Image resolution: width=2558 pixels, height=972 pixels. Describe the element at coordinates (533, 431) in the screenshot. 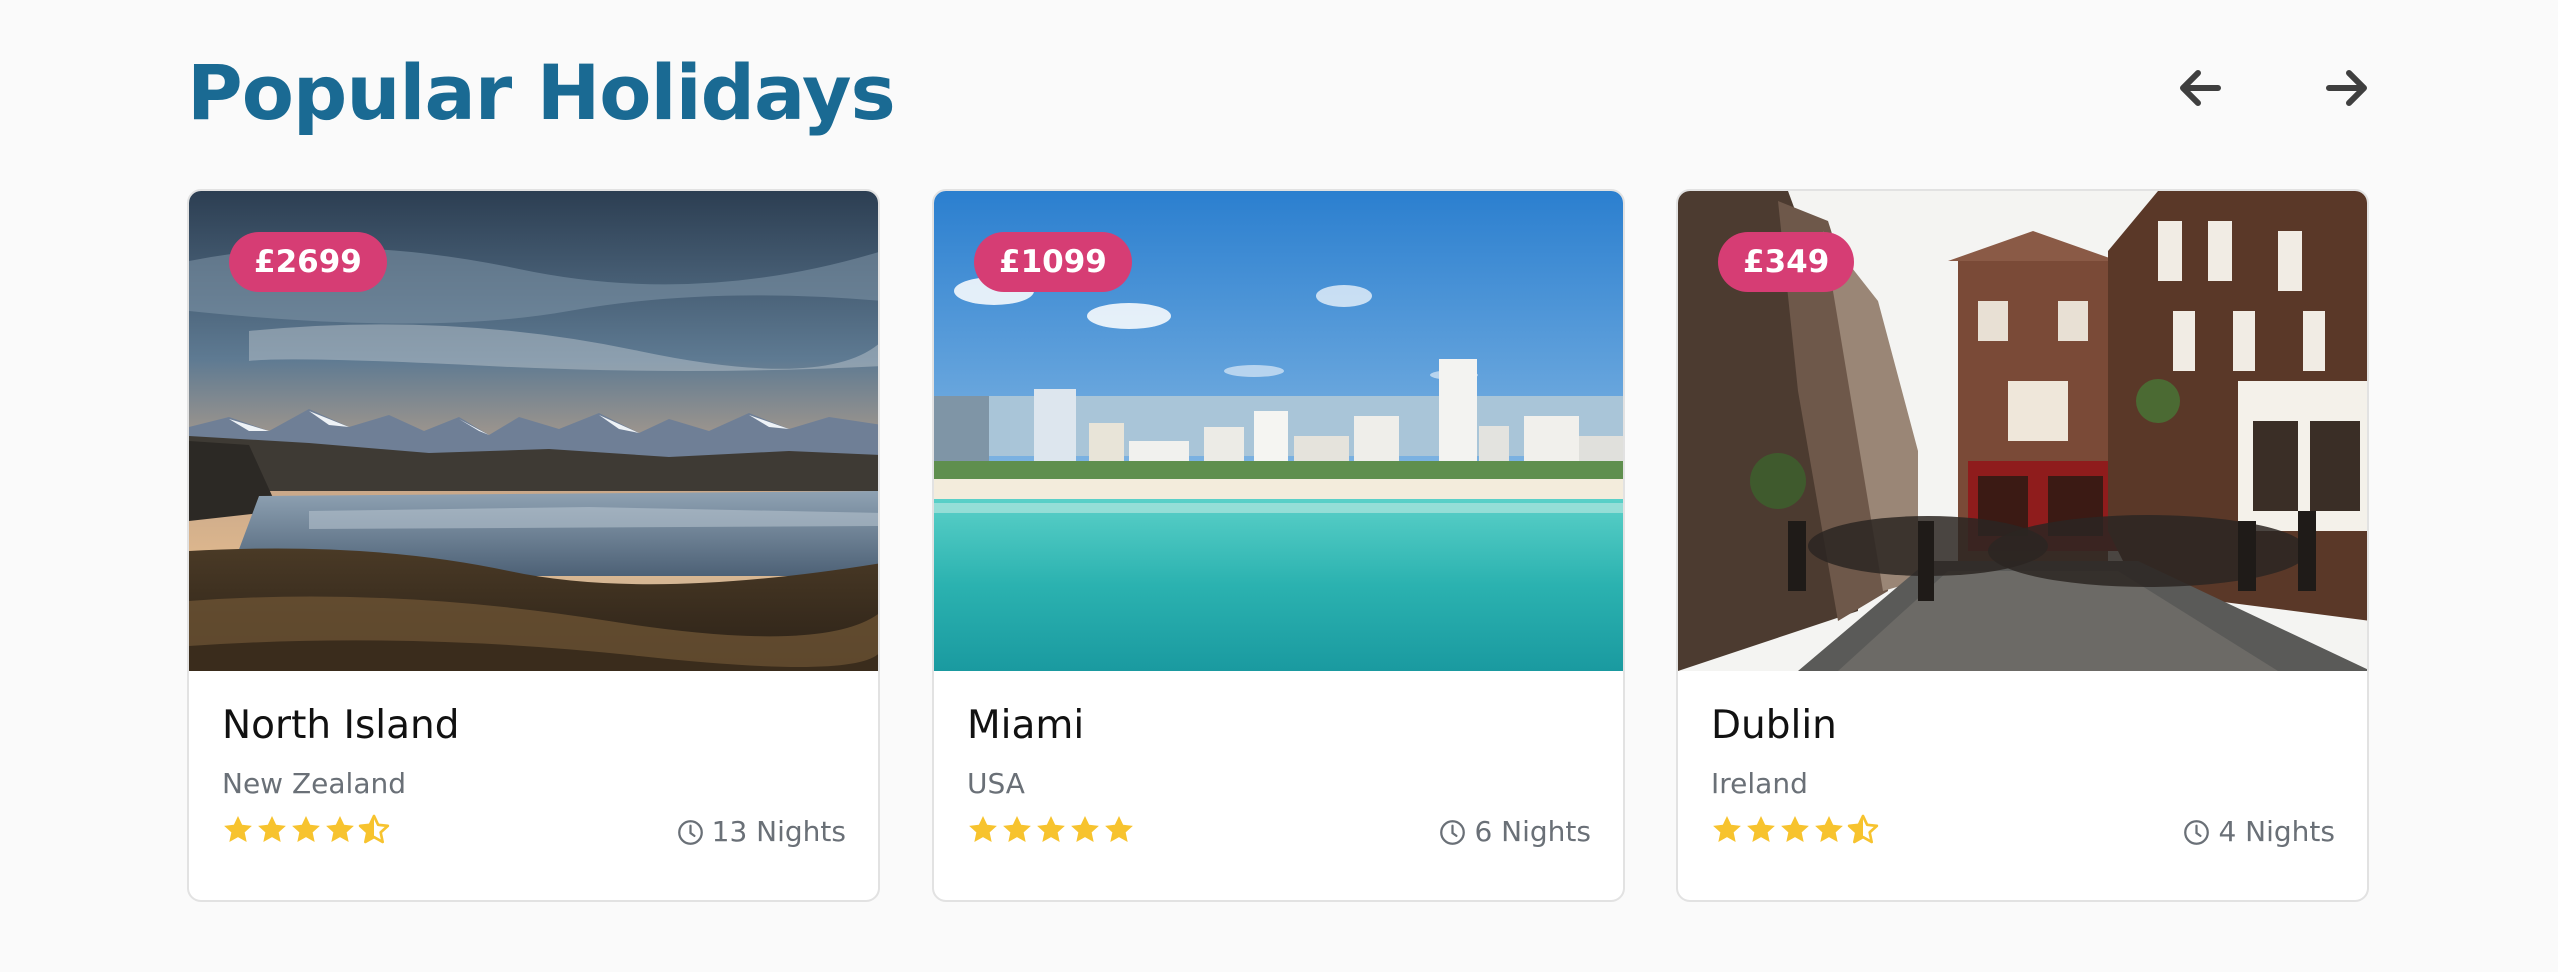

I see `holiday-image: £2699` at that location.